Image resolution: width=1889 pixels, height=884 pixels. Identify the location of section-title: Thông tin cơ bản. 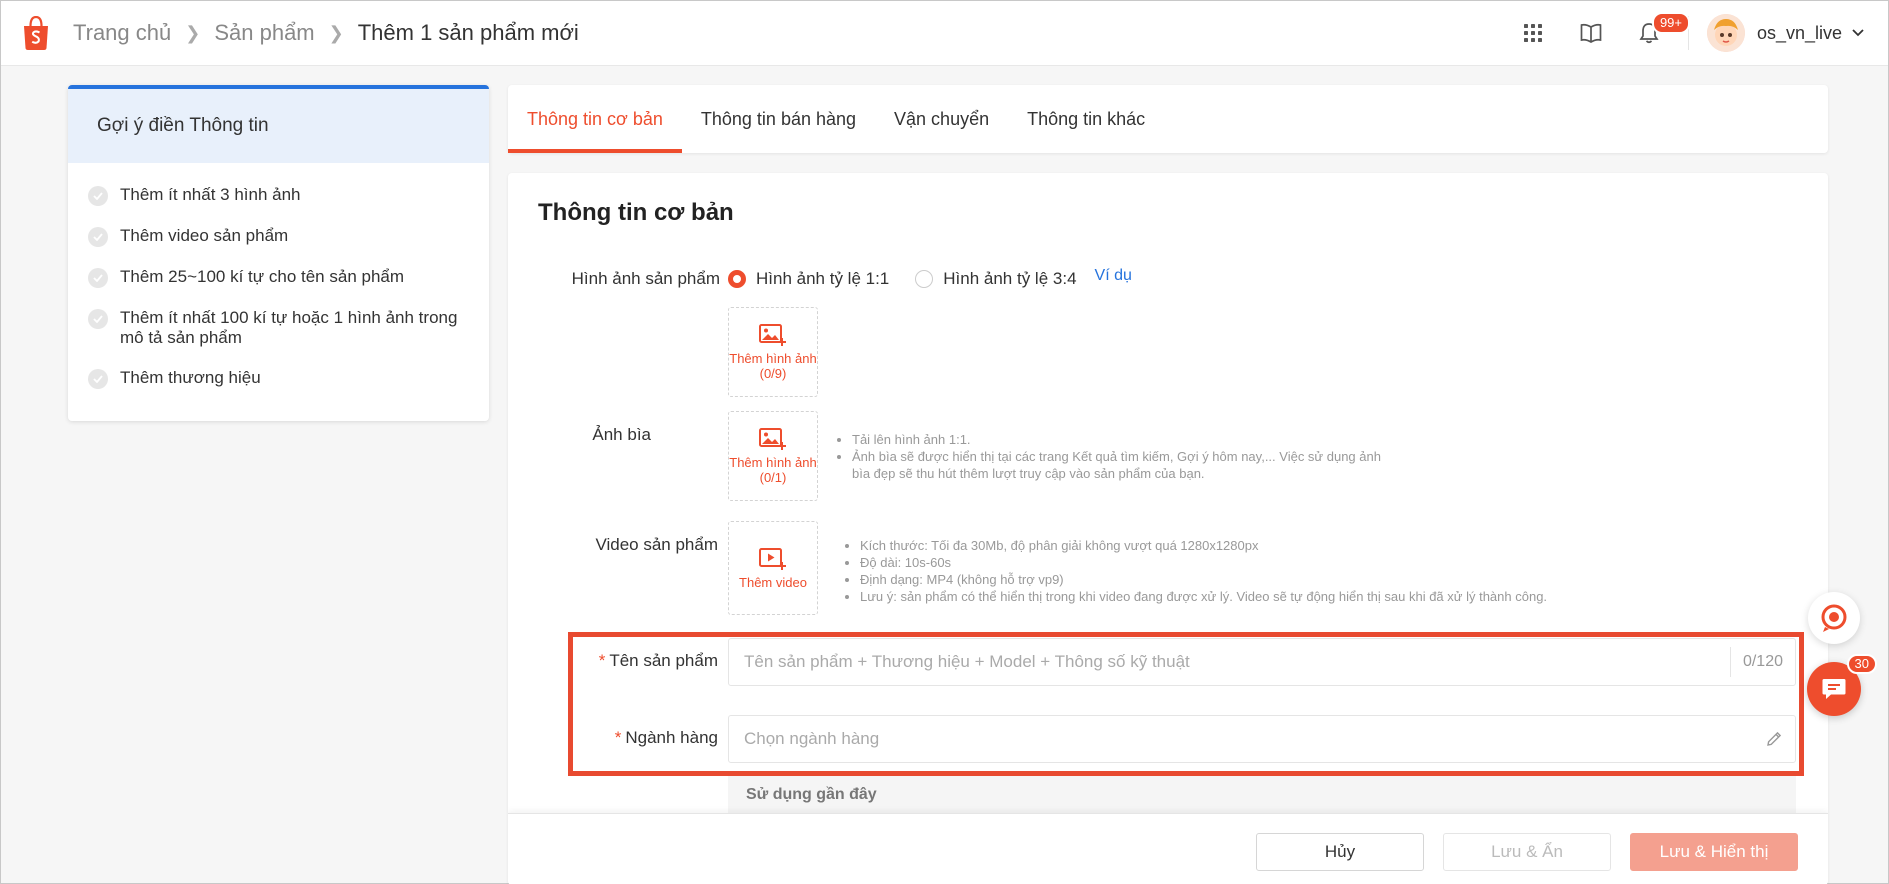
(636, 212).